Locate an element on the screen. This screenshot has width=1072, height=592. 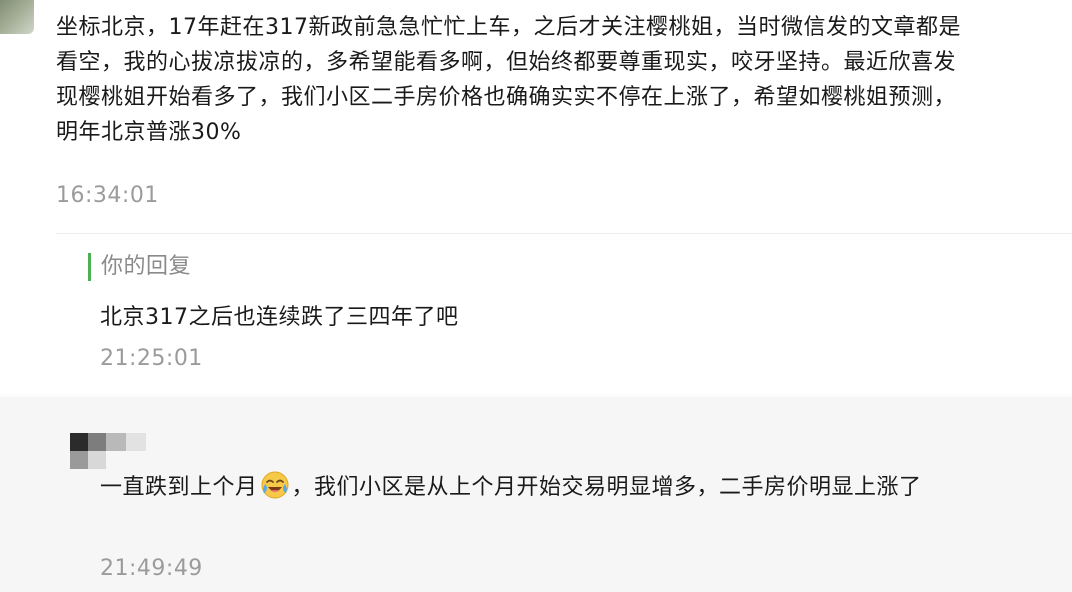
crying-laughing-emoji-icon is located at coordinates (275, 485).